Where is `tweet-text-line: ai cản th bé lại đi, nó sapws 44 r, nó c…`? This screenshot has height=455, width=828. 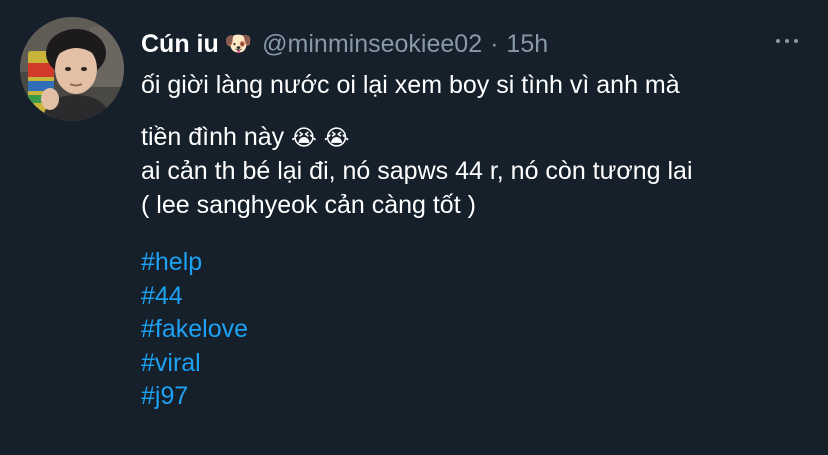
tweet-text-line: ai cản th bé lại đi, nó sapws 44 r, nó c… is located at coordinates (417, 171).